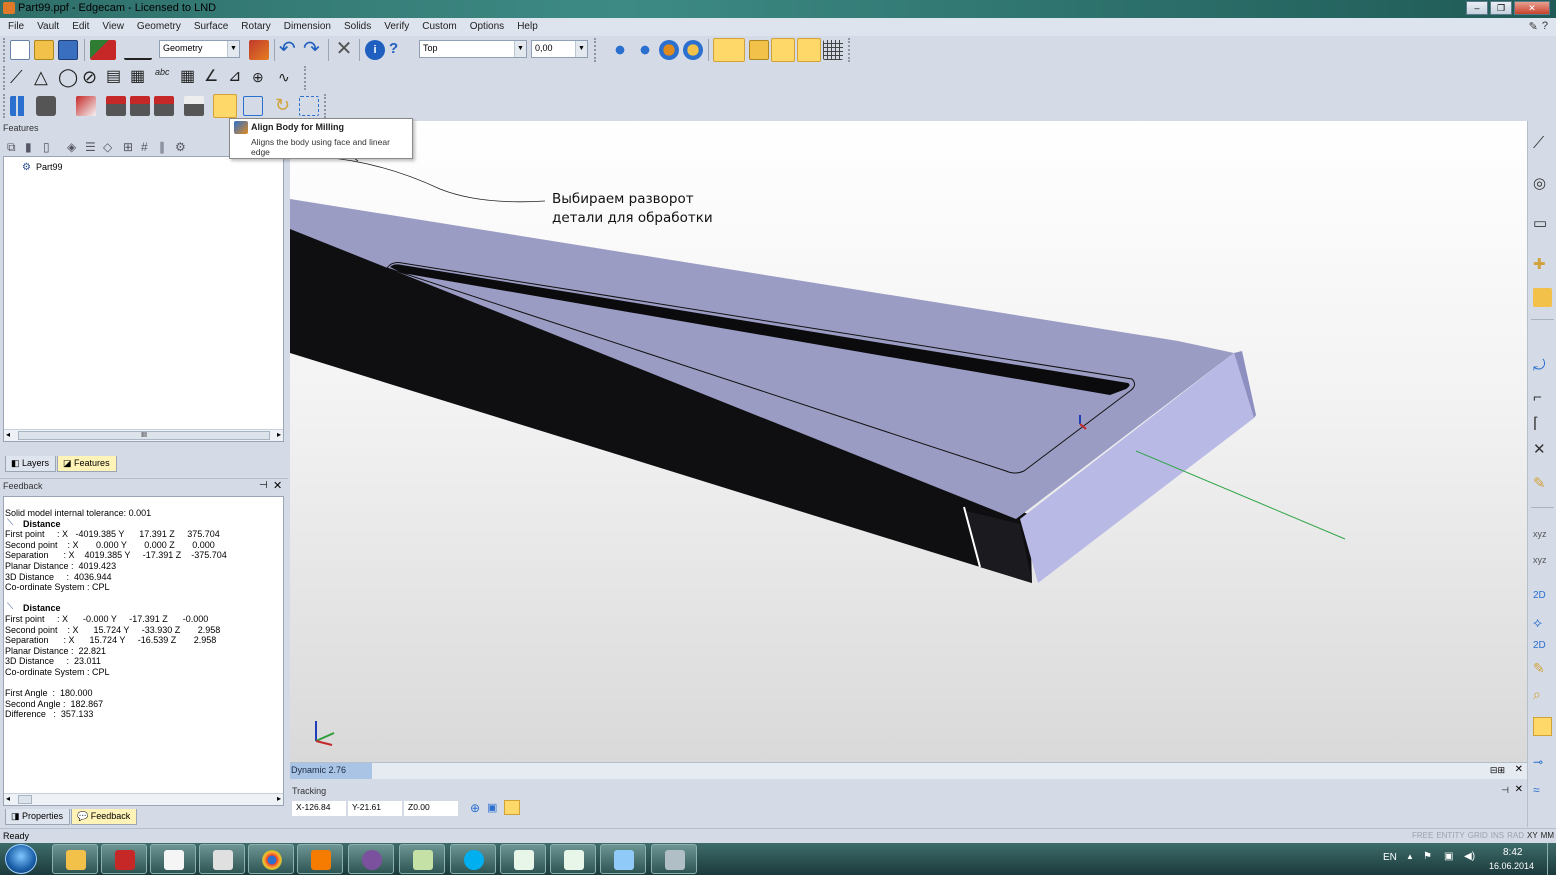 This screenshot has height=875, width=1556. I want to click on 2d-mode-icon: 2D, so click(1542, 596).